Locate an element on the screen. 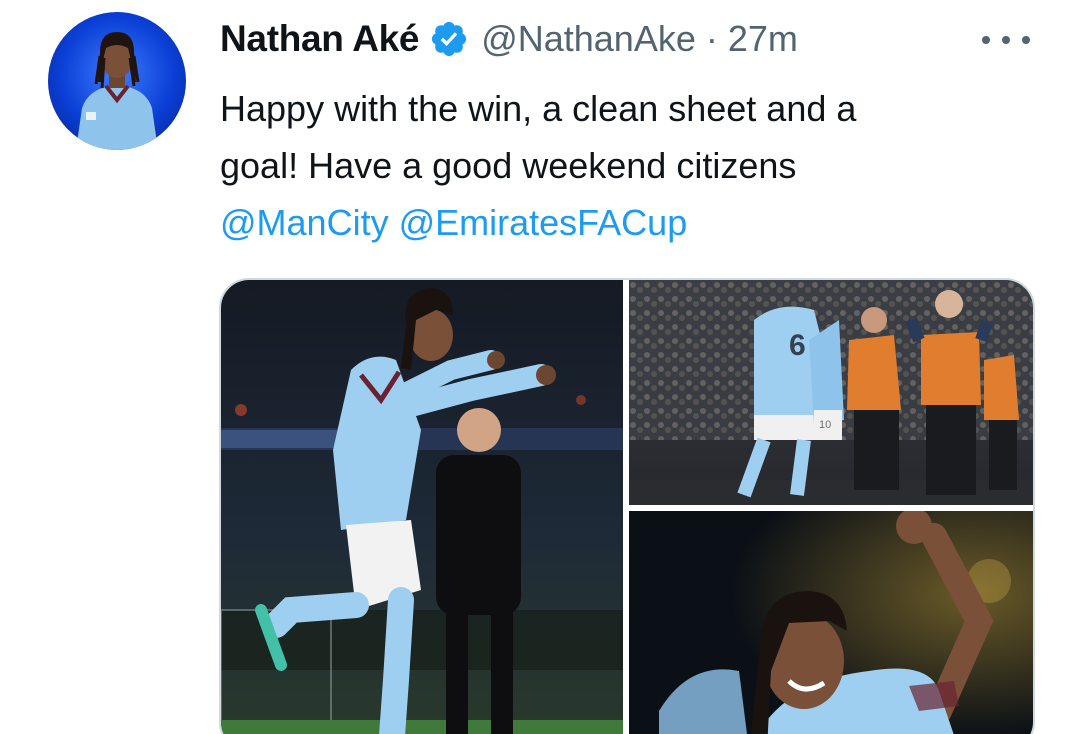  svg-text: 6 is located at coordinates (797, 345).